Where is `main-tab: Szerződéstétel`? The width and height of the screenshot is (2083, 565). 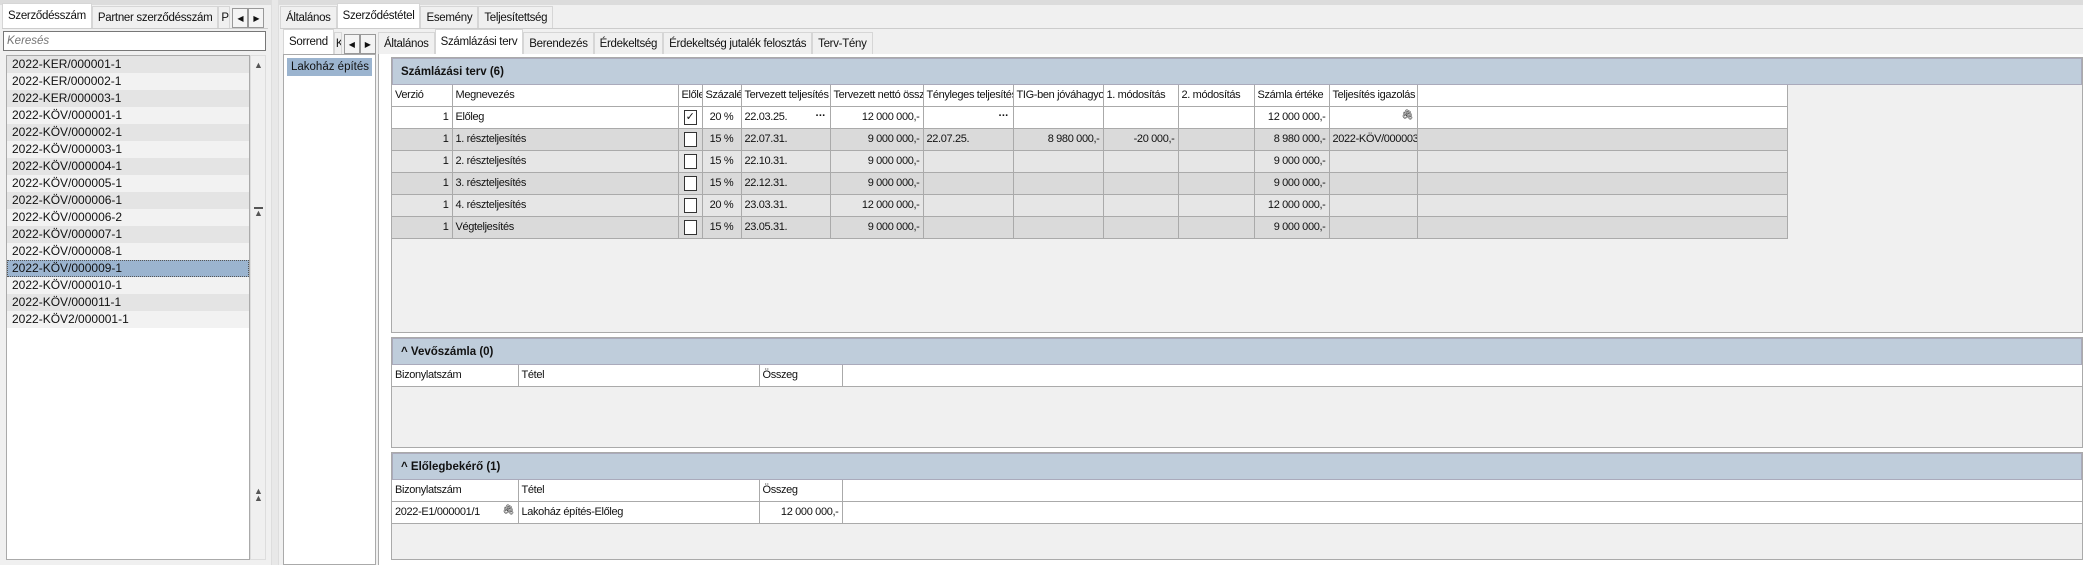 main-tab: Szerződéstétel is located at coordinates (378, 15).